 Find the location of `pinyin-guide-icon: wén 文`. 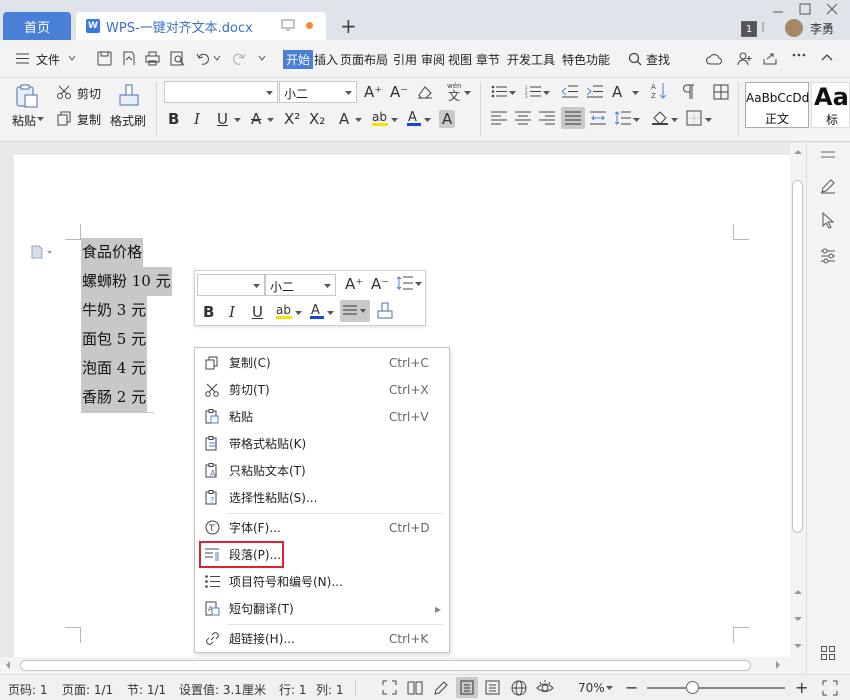

pinyin-guide-icon: wén 文 is located at coordinates (454, 91).